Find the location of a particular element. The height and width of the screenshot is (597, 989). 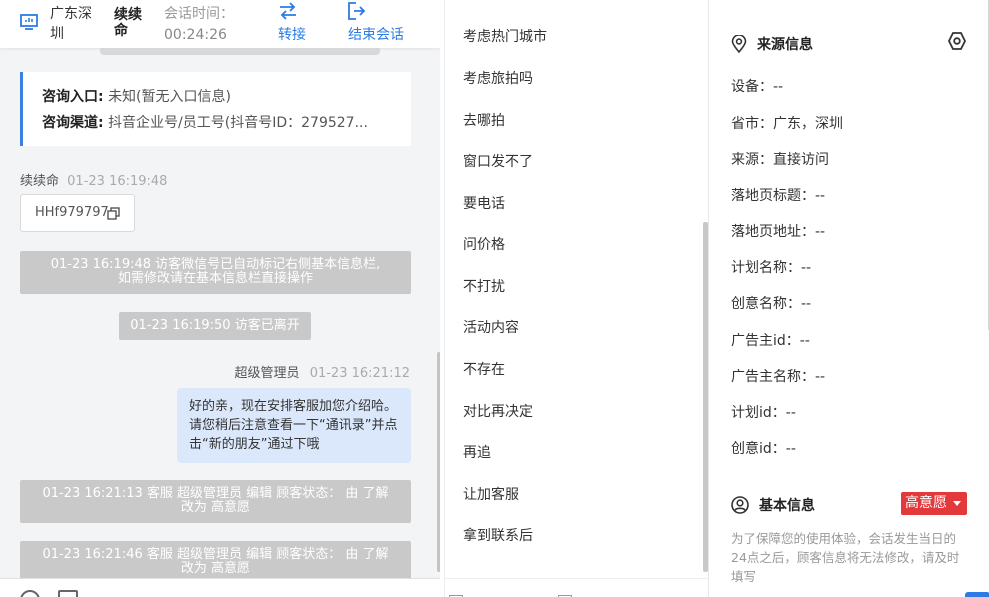

quick-reply-item: 拿到联系后 is located at coordinates (498, 535).